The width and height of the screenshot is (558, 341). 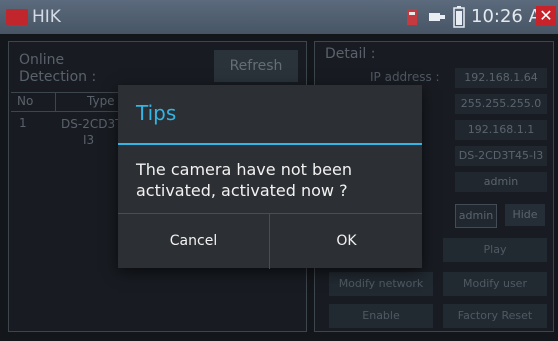 What do you see at coordinates (193, 241) in the screenshot?
I see `cancel-button: Cancel` at bounding box center [193, 241].